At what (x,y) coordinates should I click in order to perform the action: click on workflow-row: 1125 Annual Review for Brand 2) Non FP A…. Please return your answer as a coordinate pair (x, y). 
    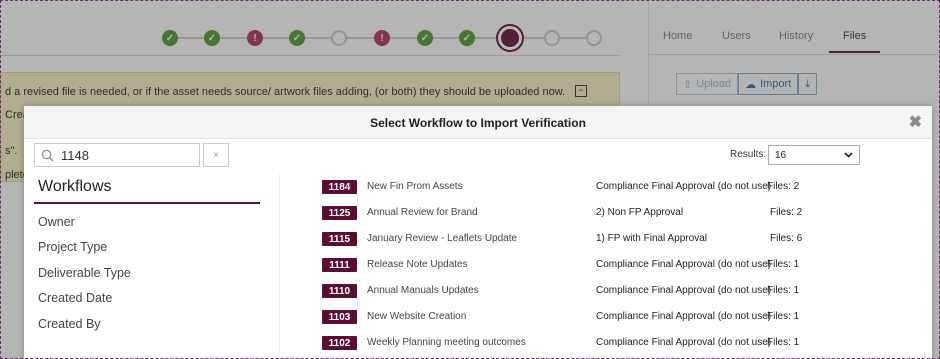
    Looking at the image, I should click on (583, 213).